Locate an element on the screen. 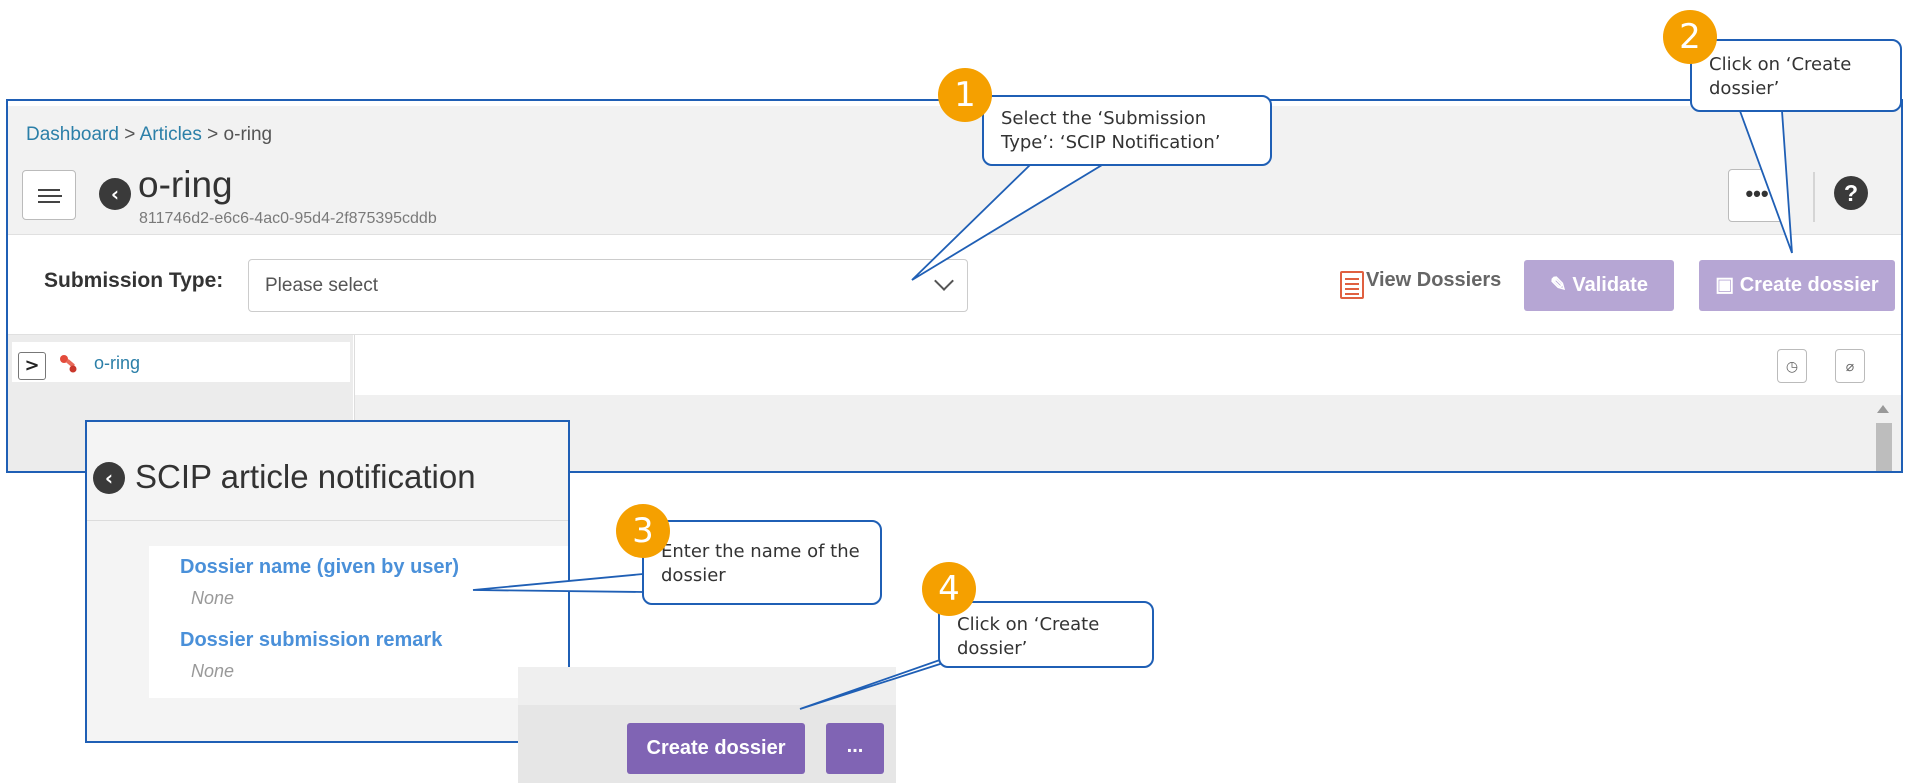  callout-1-pointer is located at coordinates (1008, 222).